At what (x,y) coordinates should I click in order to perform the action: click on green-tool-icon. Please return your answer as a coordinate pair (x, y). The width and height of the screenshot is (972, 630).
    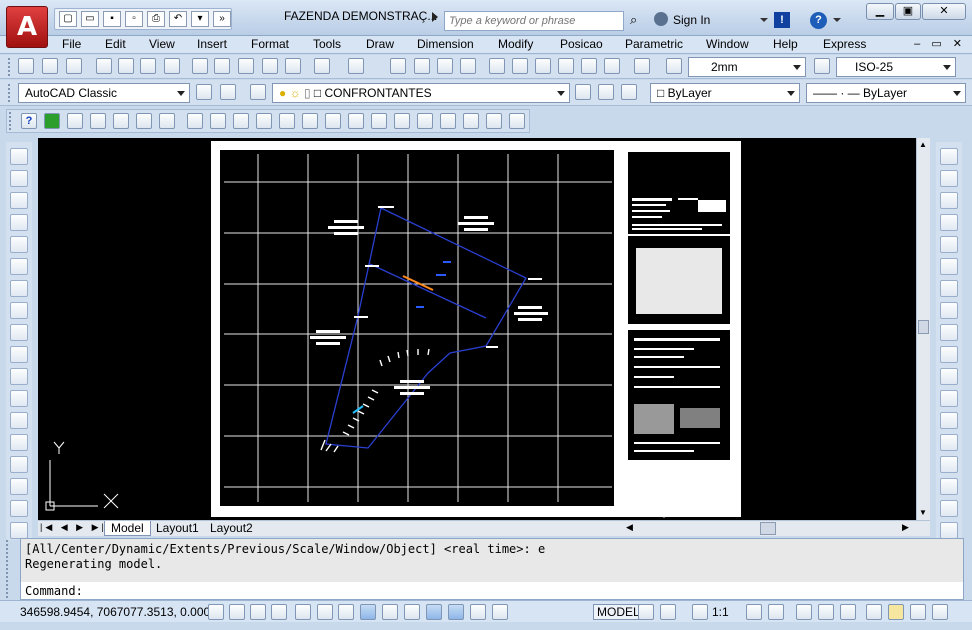
    Looking at the image, I should click on (52, 121).